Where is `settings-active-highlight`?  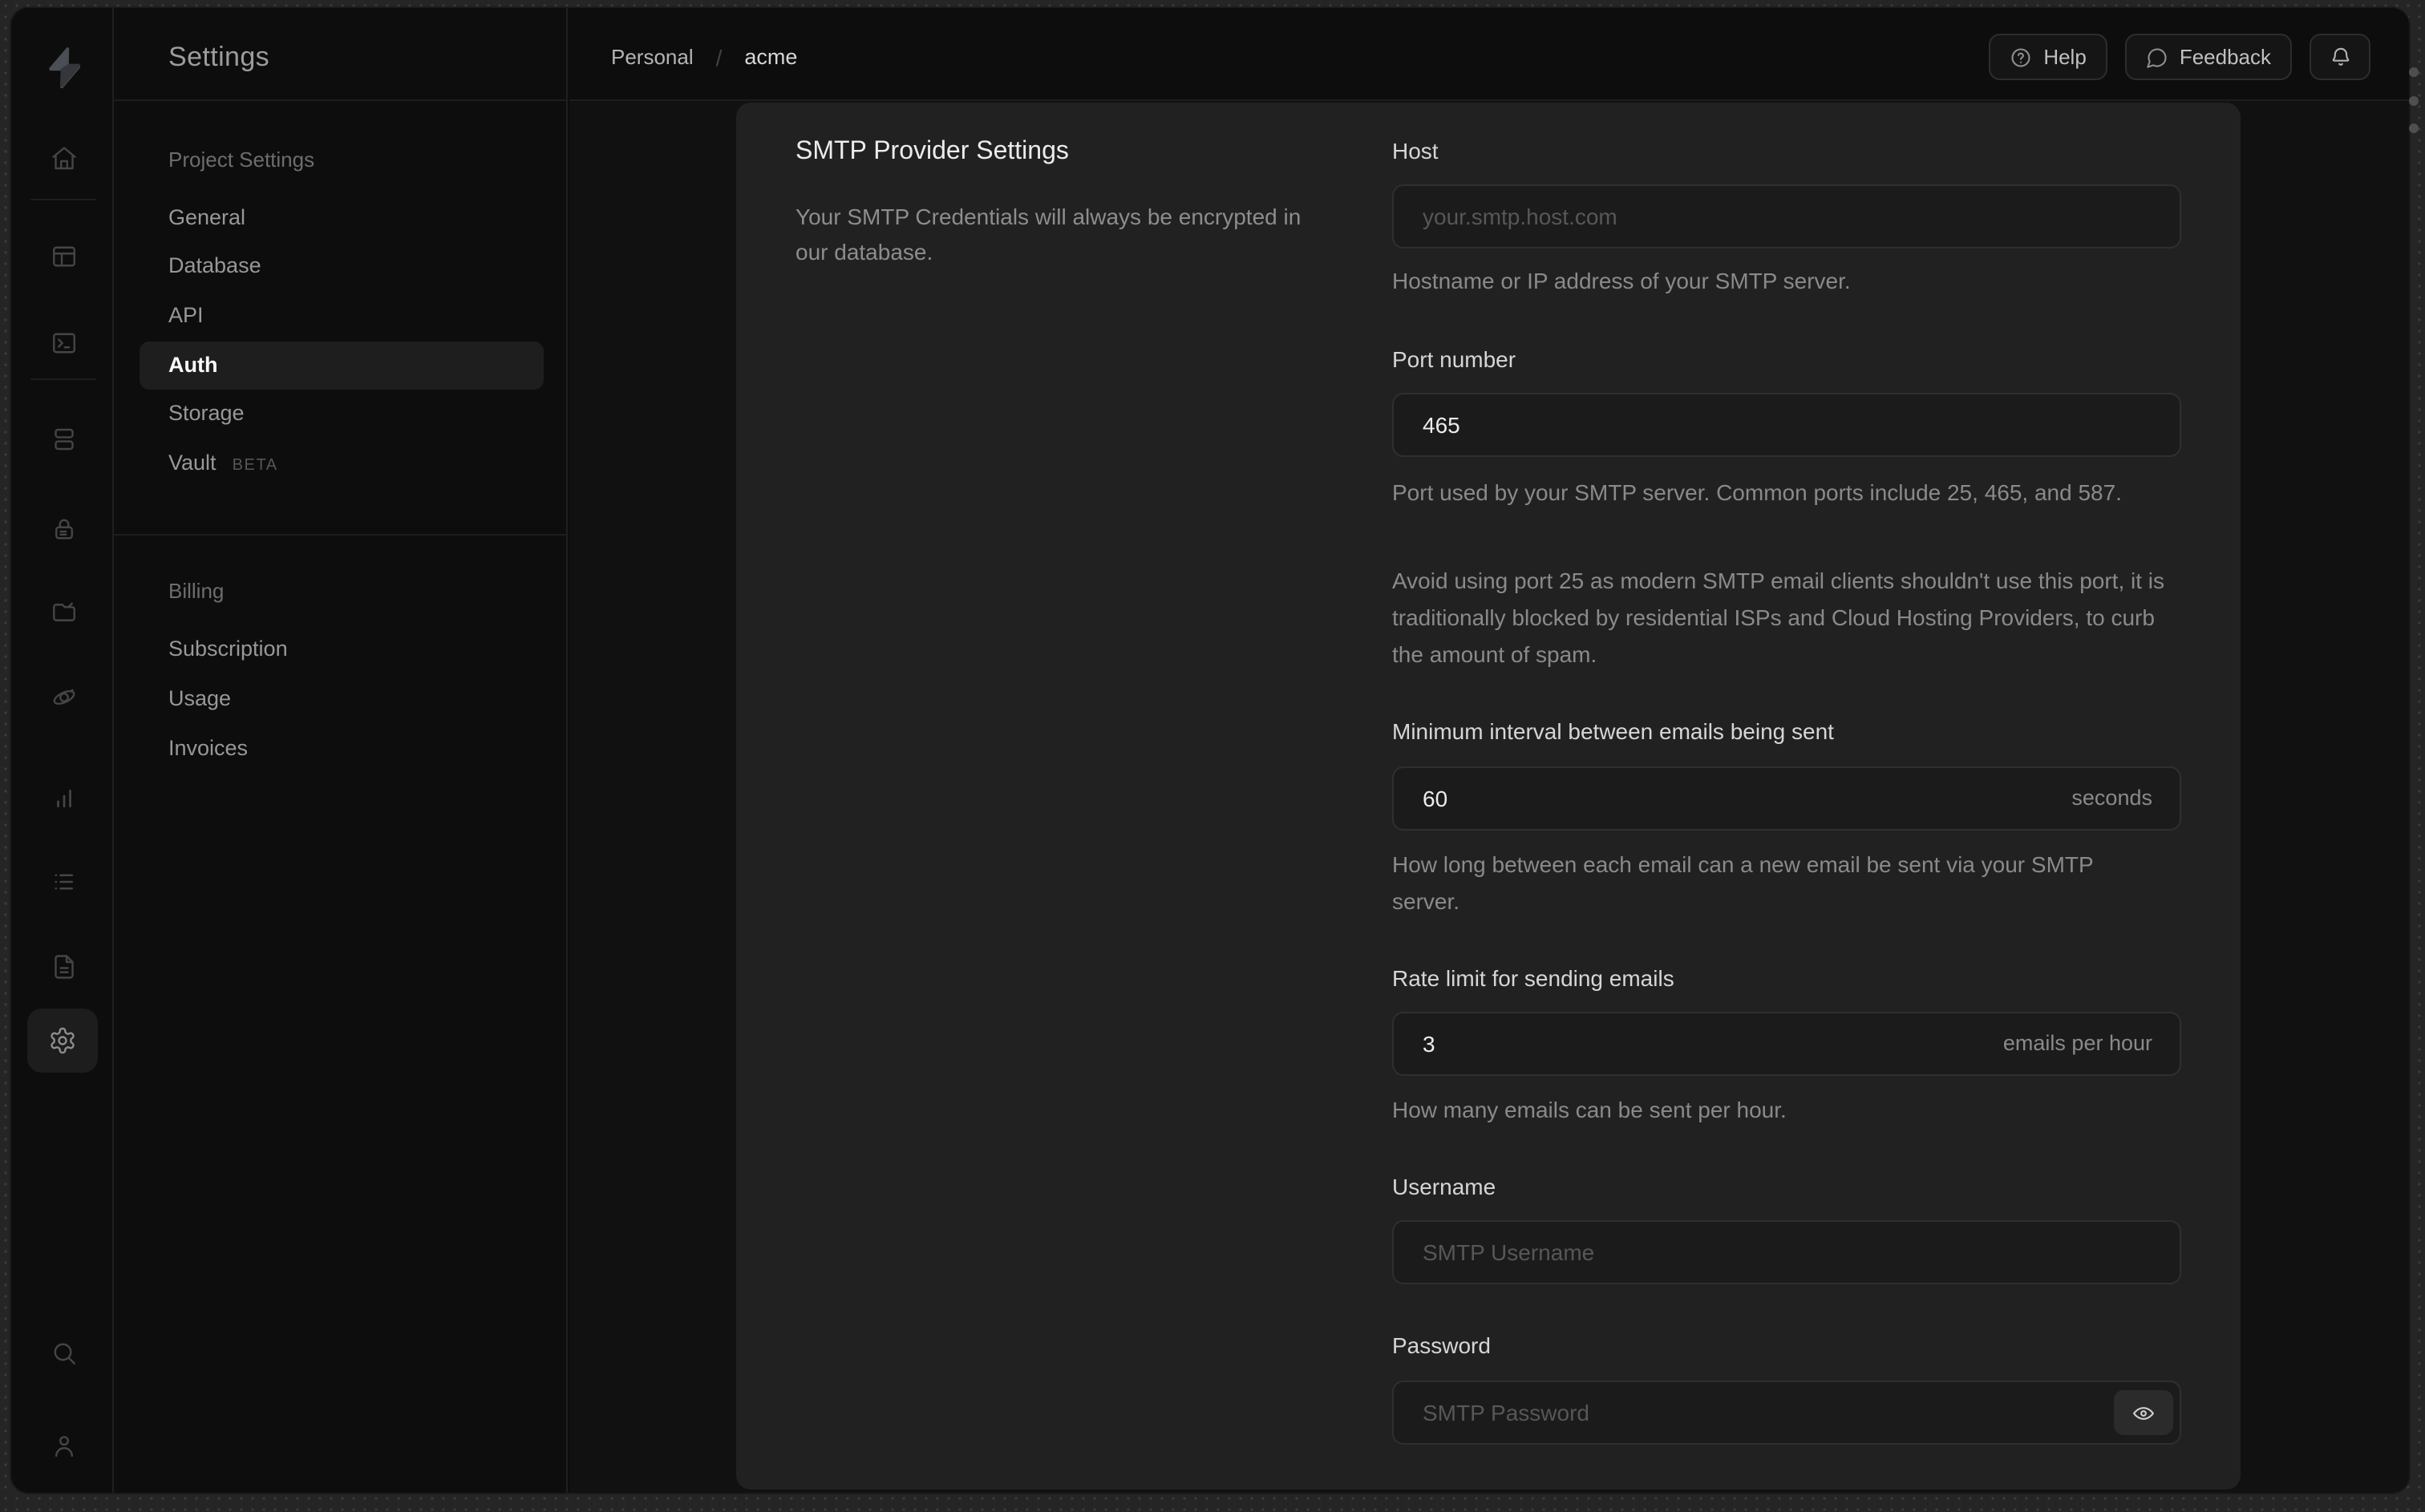
settings-active-highlight is located at coordinates (62, 1041).